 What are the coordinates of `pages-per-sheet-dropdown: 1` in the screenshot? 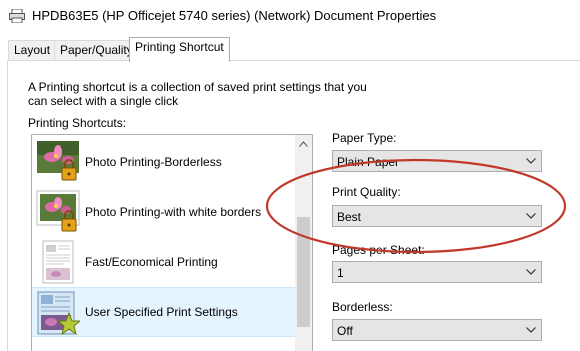 It's located at (437, 272).